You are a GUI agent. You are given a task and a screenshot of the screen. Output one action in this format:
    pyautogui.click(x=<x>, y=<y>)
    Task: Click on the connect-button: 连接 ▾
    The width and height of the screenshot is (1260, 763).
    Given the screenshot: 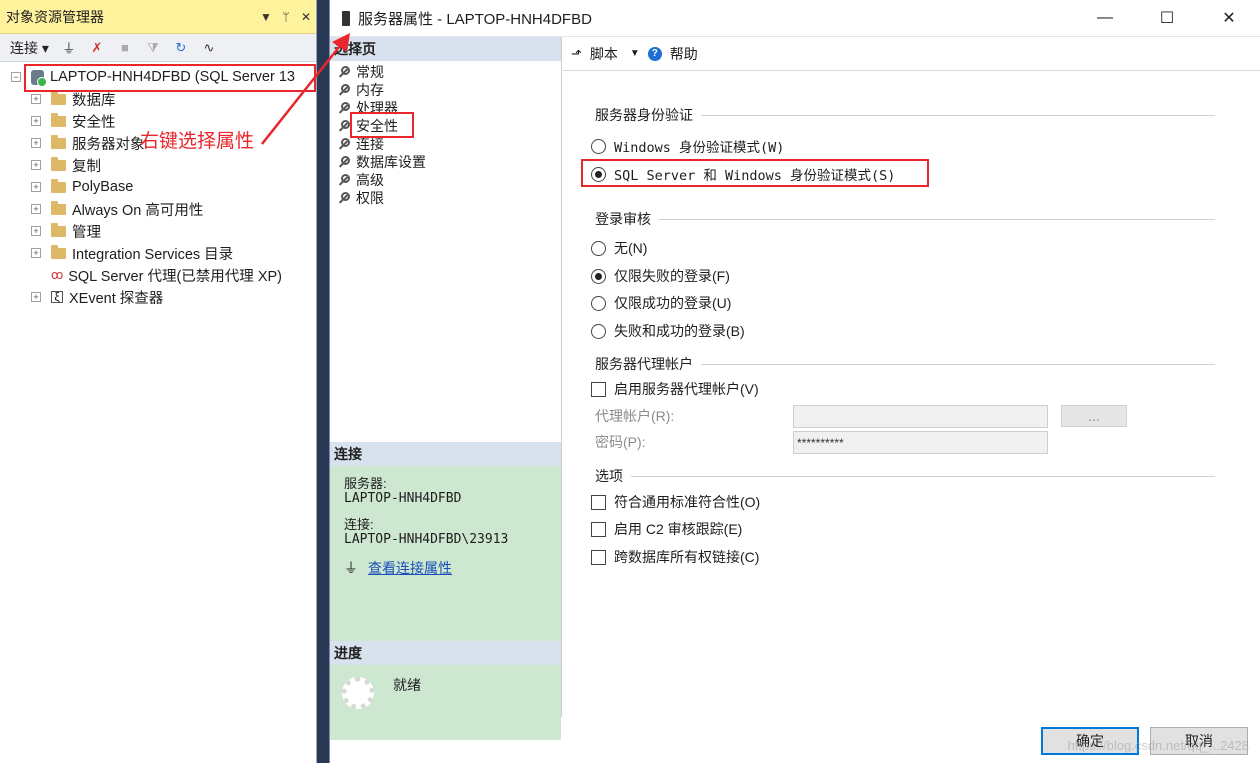 What is the action you would take?
    pyautogui.click(x=29, y=48)
    